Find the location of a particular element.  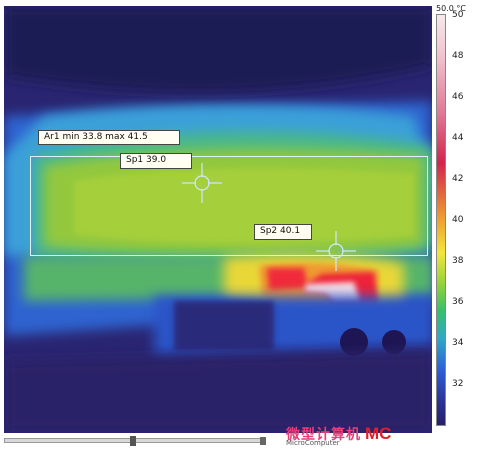

scale-tick: 34 is located at coordinates (458, 343).